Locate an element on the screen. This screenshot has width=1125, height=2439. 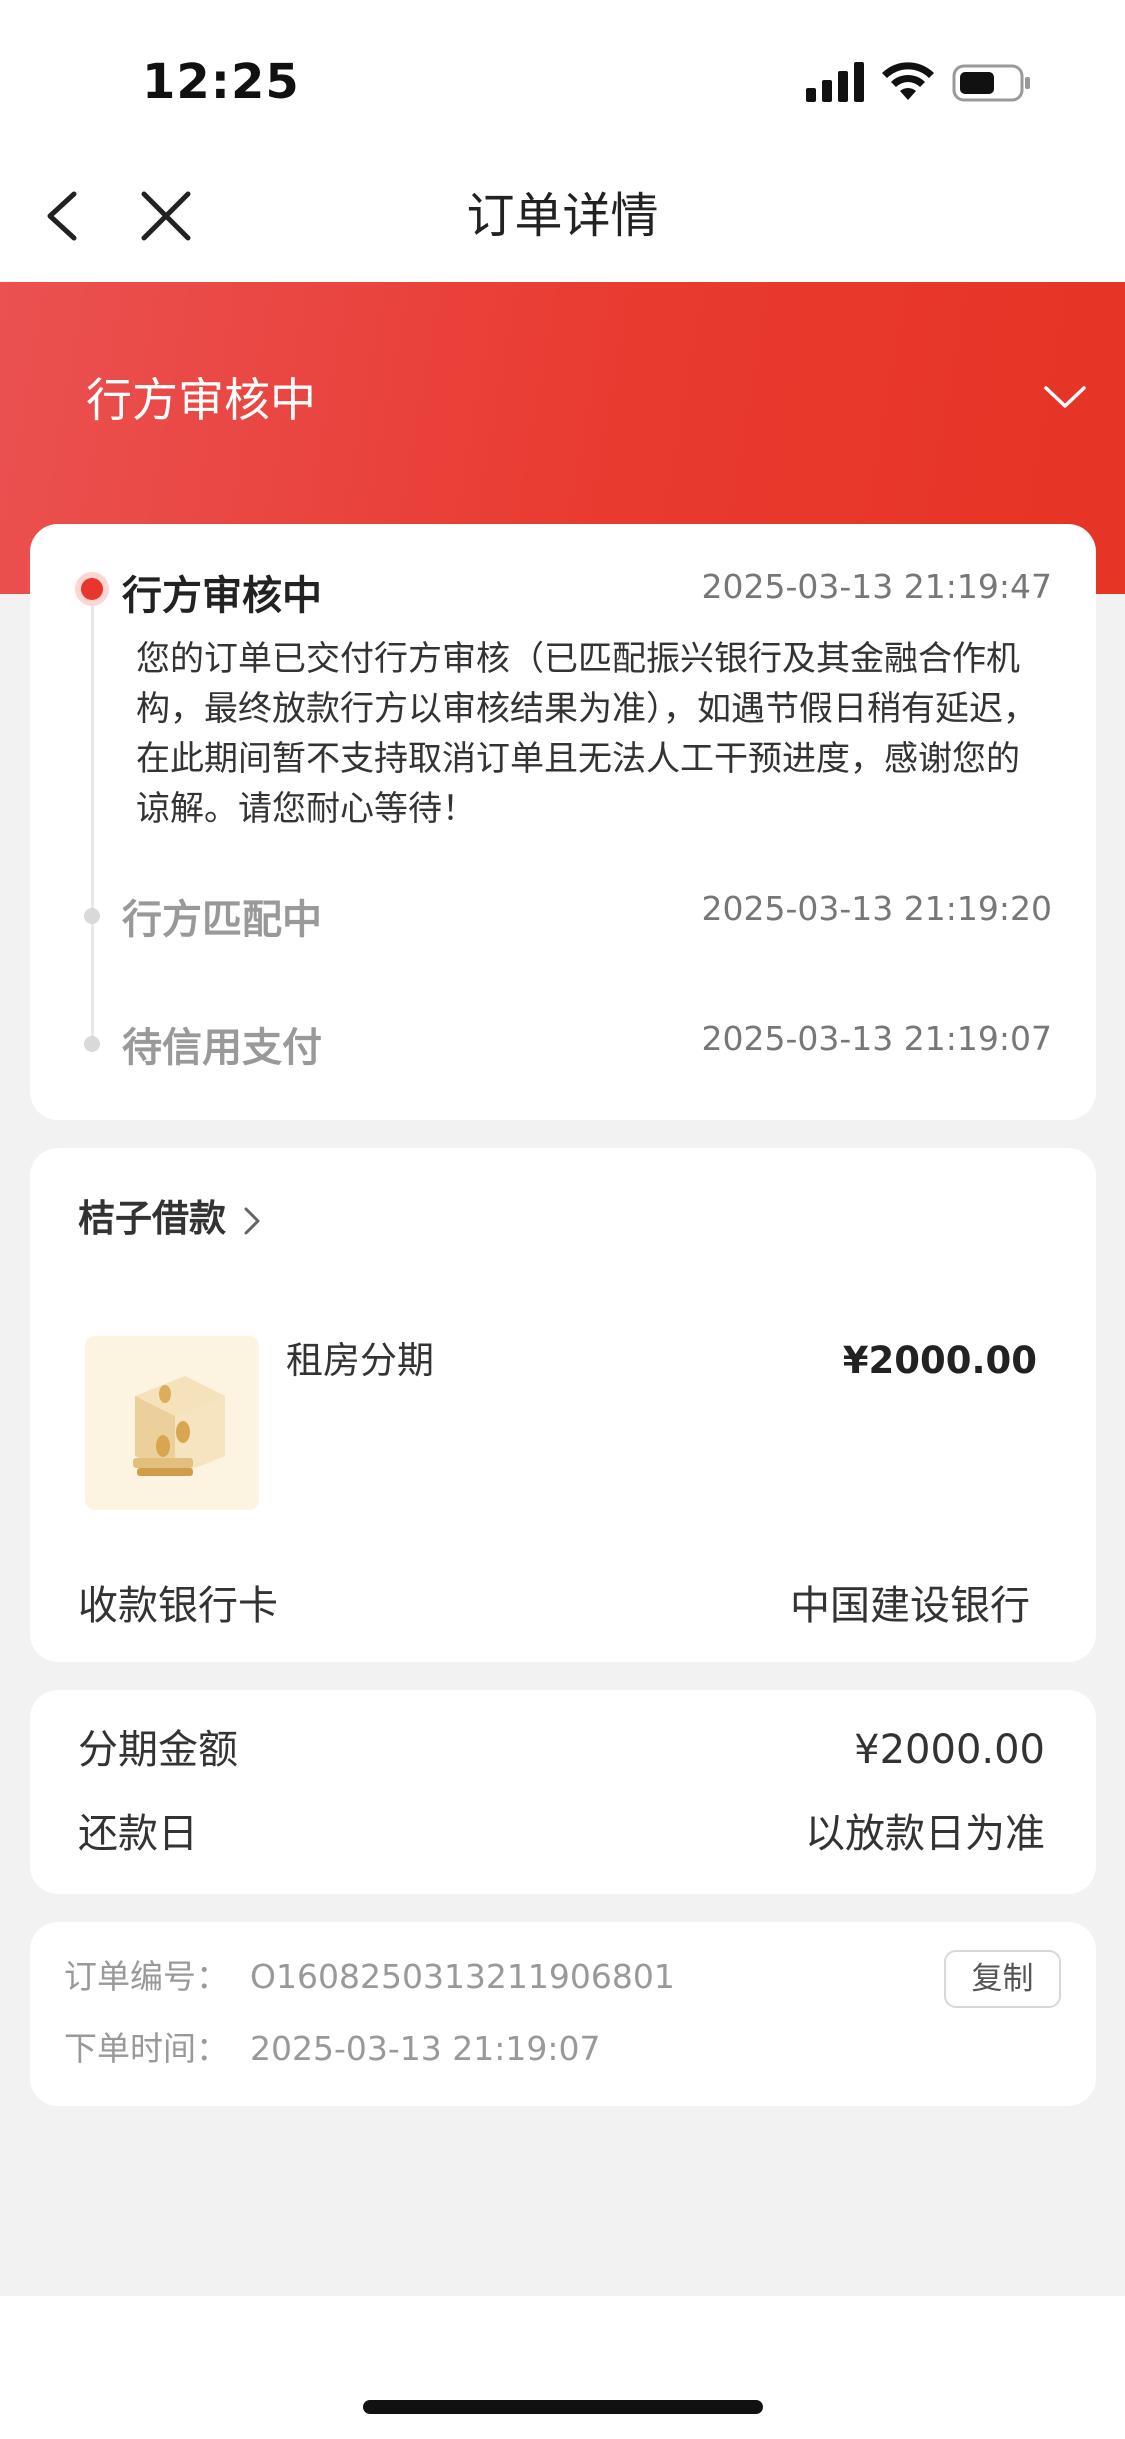
status-header-title: 行方审核中 is located at coordinates (201, 400).